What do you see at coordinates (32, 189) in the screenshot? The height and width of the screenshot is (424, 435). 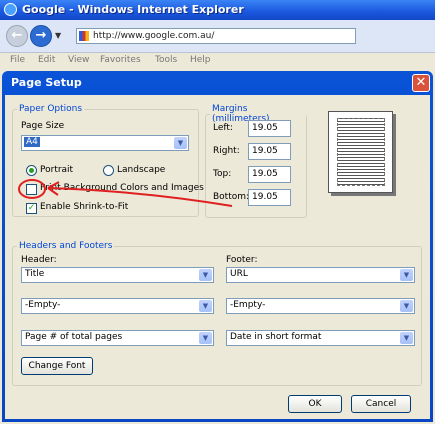 I see `annotation-circle` at bounding box center [32, 189].